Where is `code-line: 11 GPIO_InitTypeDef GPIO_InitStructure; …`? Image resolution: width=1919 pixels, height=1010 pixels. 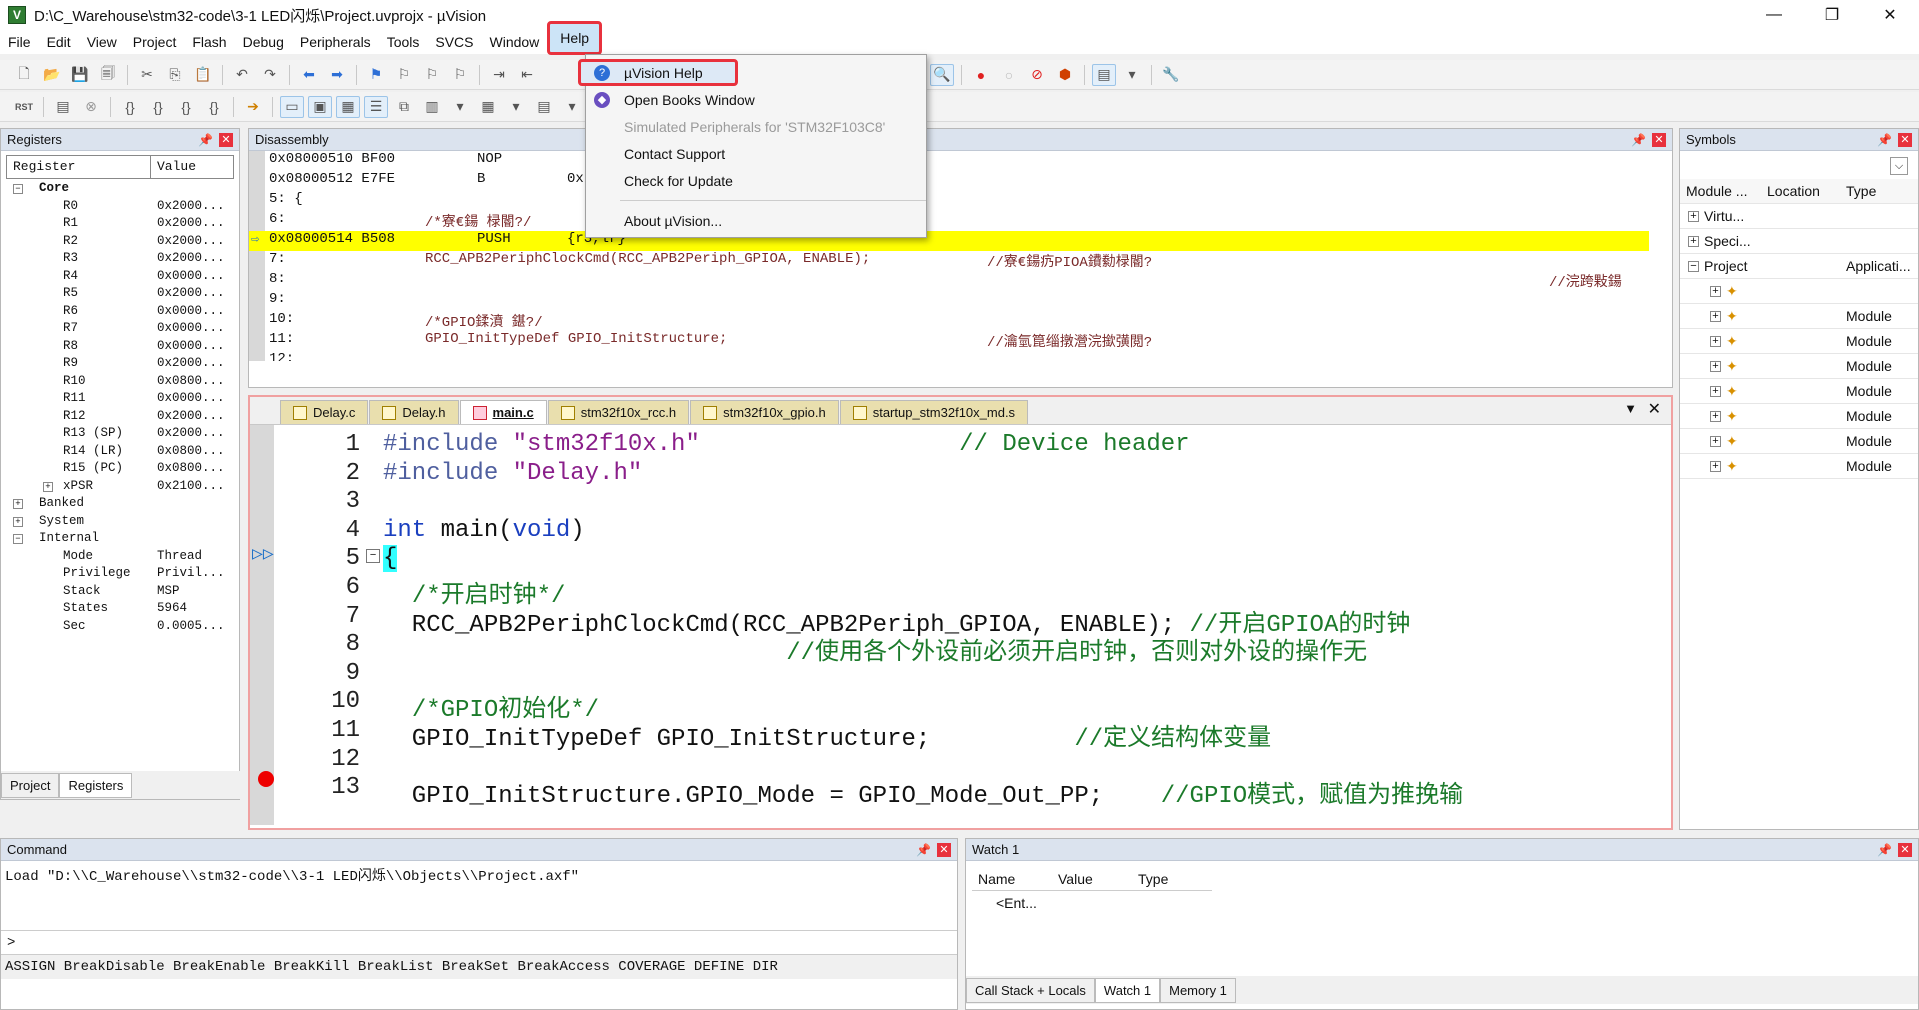 code-line: 11 GPIO_InitTypeDef GPIO_InitStructure; … is located at coordinates (960, 735).